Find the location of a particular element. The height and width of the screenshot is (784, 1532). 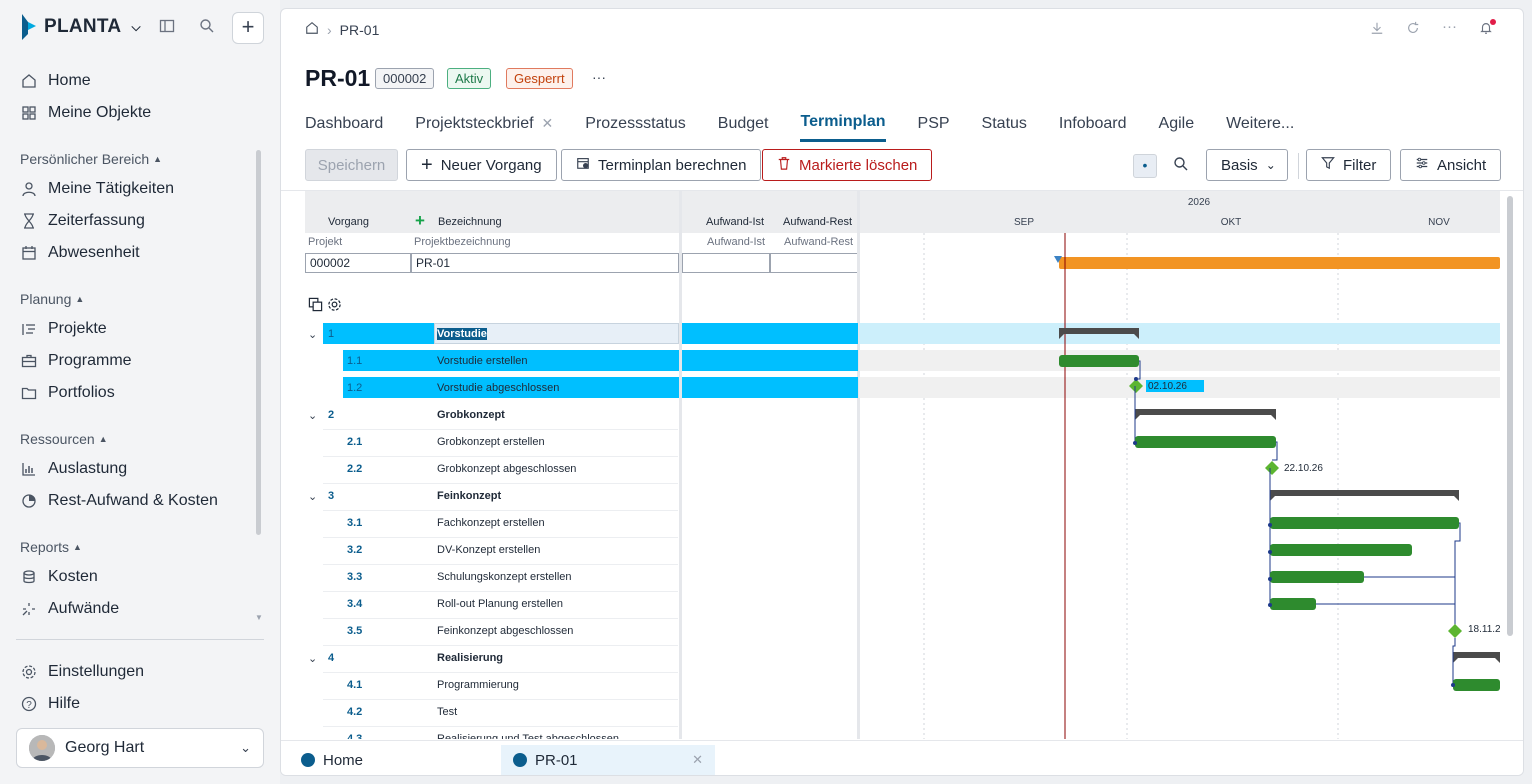

row-name: Grobkonzept abgeschlossen is located at coordinates (506, 469).